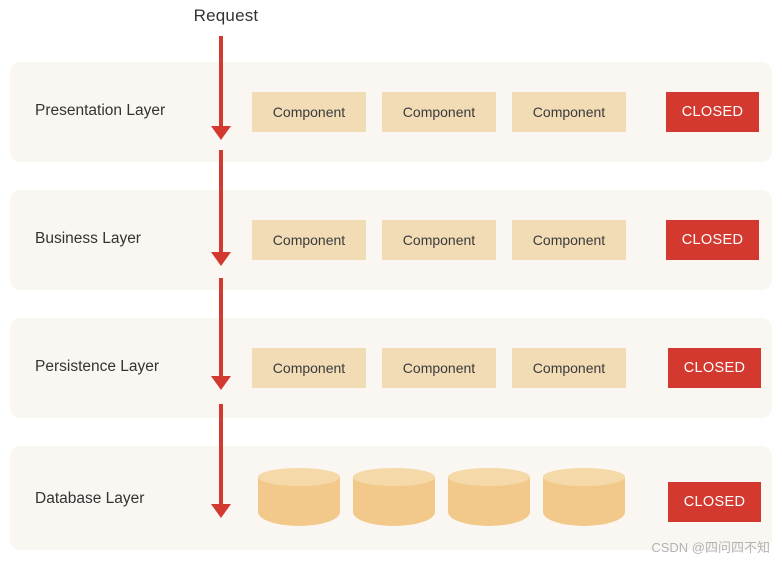 Image resolution: width=782 pixels, height=562 pixels. Describe the element at coordinates (221, 202) in the screenshot. I see `arrow-shaft-business` at that location.